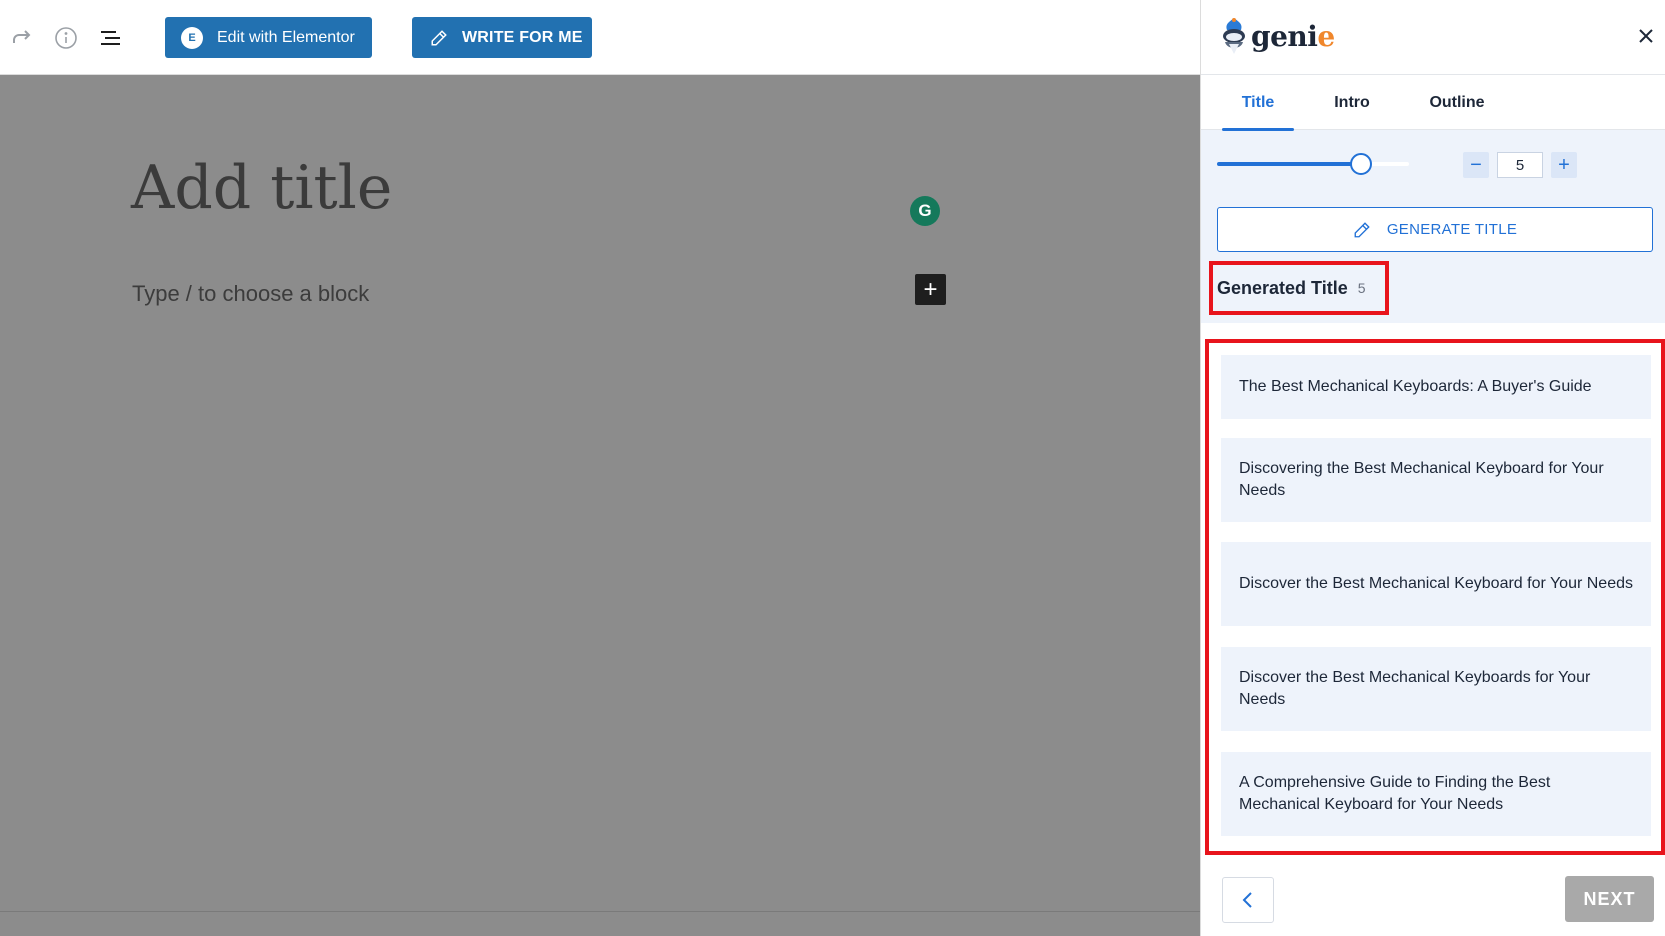 This screenshot has width=1665, height=936. I want to click on grammarly-icon: G, so click(925, 211).